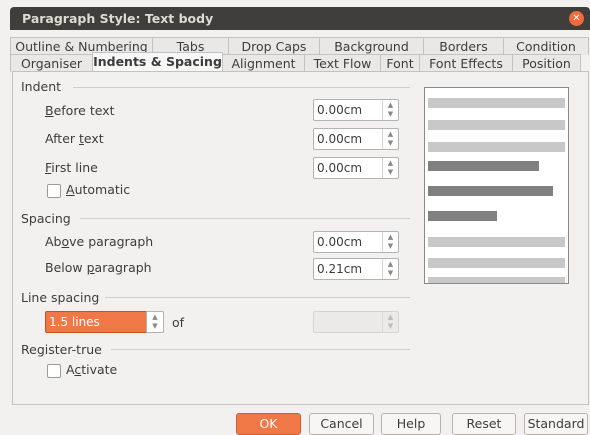 This screenshot has height=435, width=590. What do you see at coordinates (556, 424) in the screenshot?
I see `standard-button: Standard` at bounding box center [556, 424].